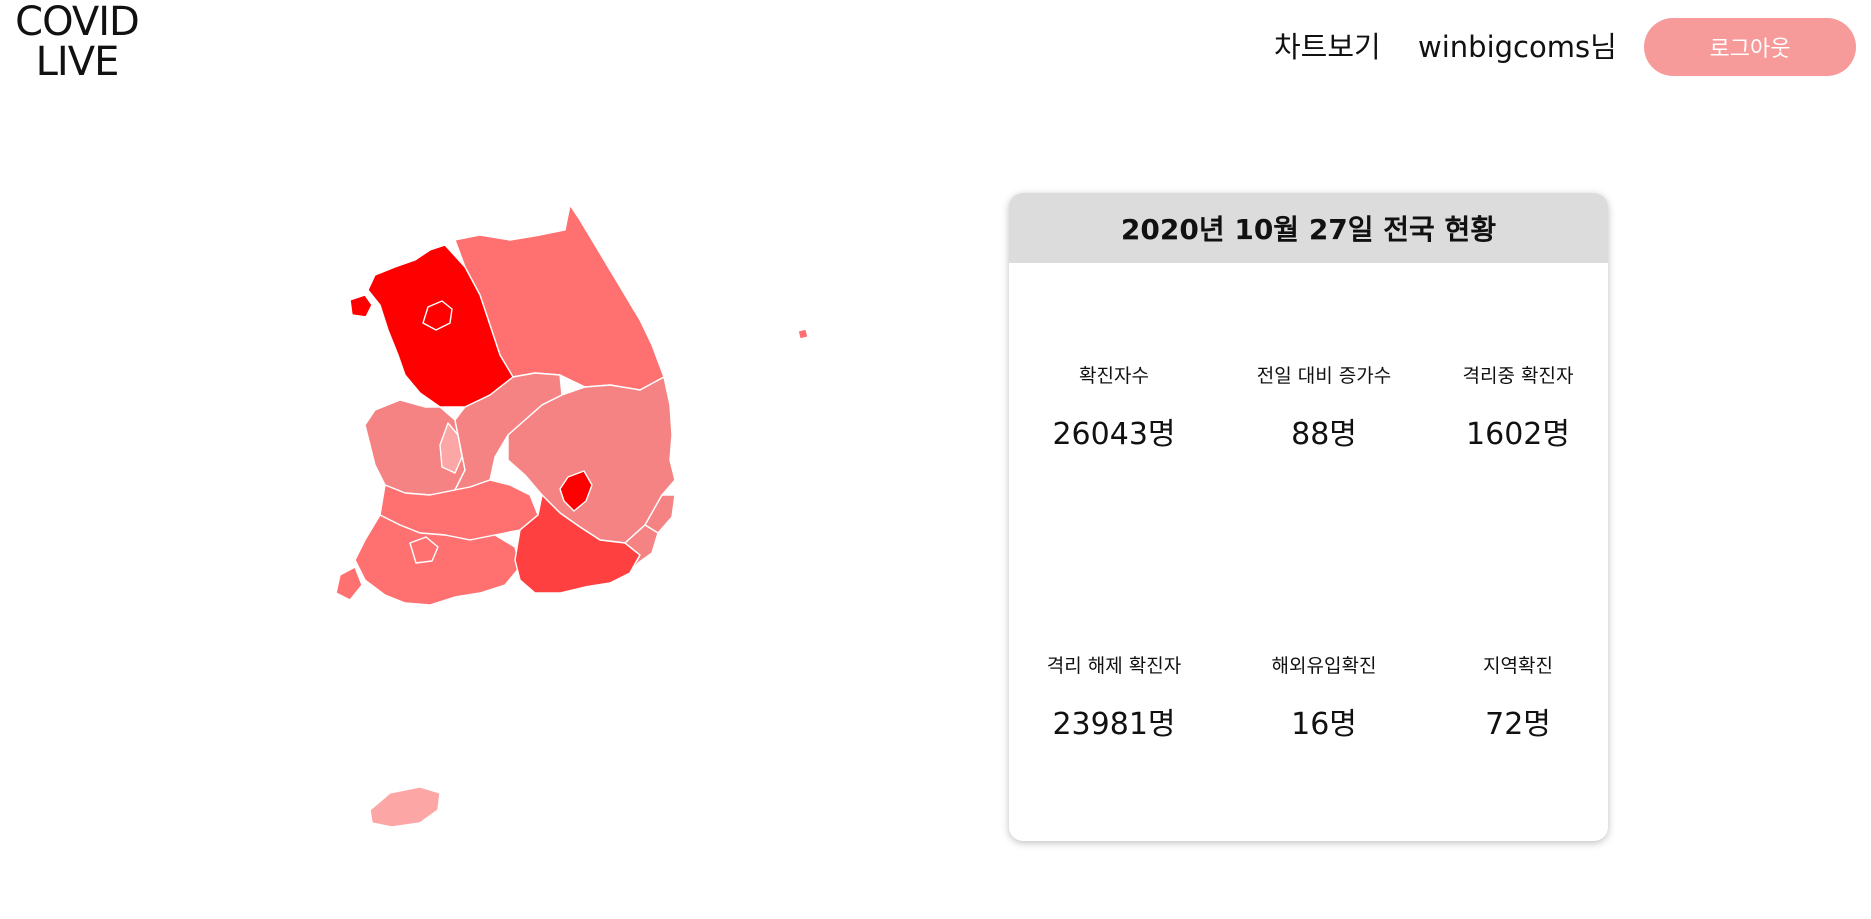 The height and width of the screenshot is (919, 1871). Describe the element at coordinates (405, 807) in the screenshot. I see `region-jeju` at that location.